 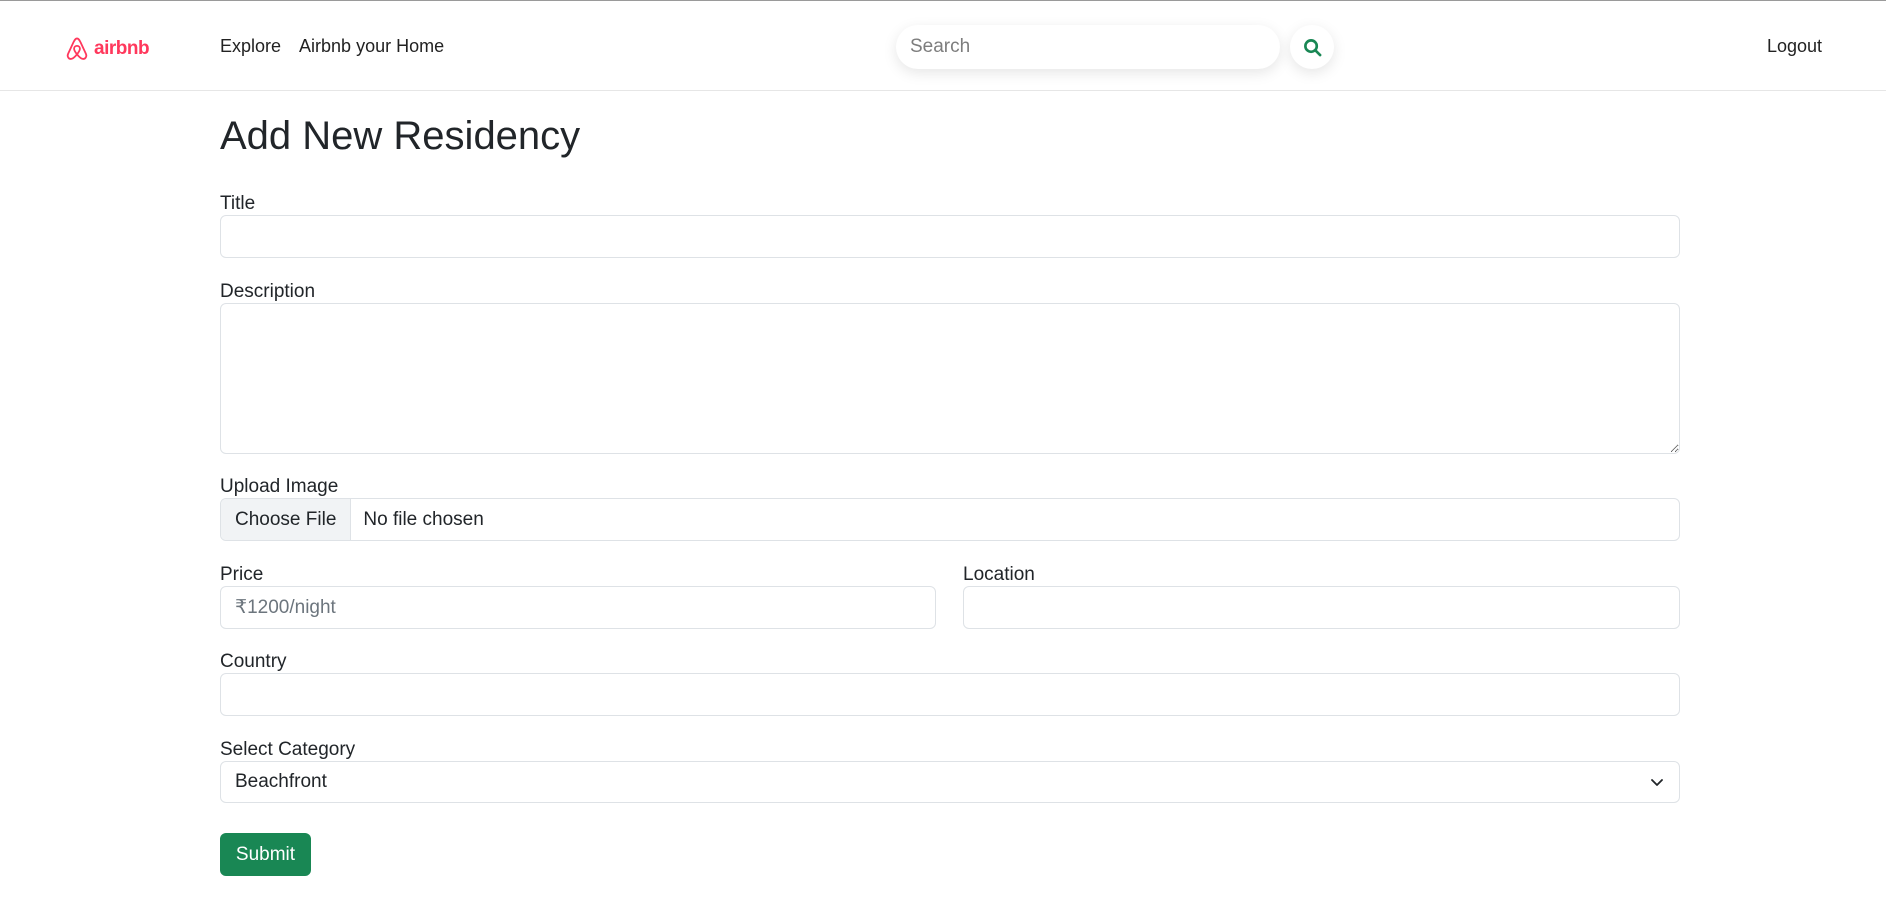 I want to click on upload-image-field: Upload Image Choose File No file chosen, so click(x=950, y=508).